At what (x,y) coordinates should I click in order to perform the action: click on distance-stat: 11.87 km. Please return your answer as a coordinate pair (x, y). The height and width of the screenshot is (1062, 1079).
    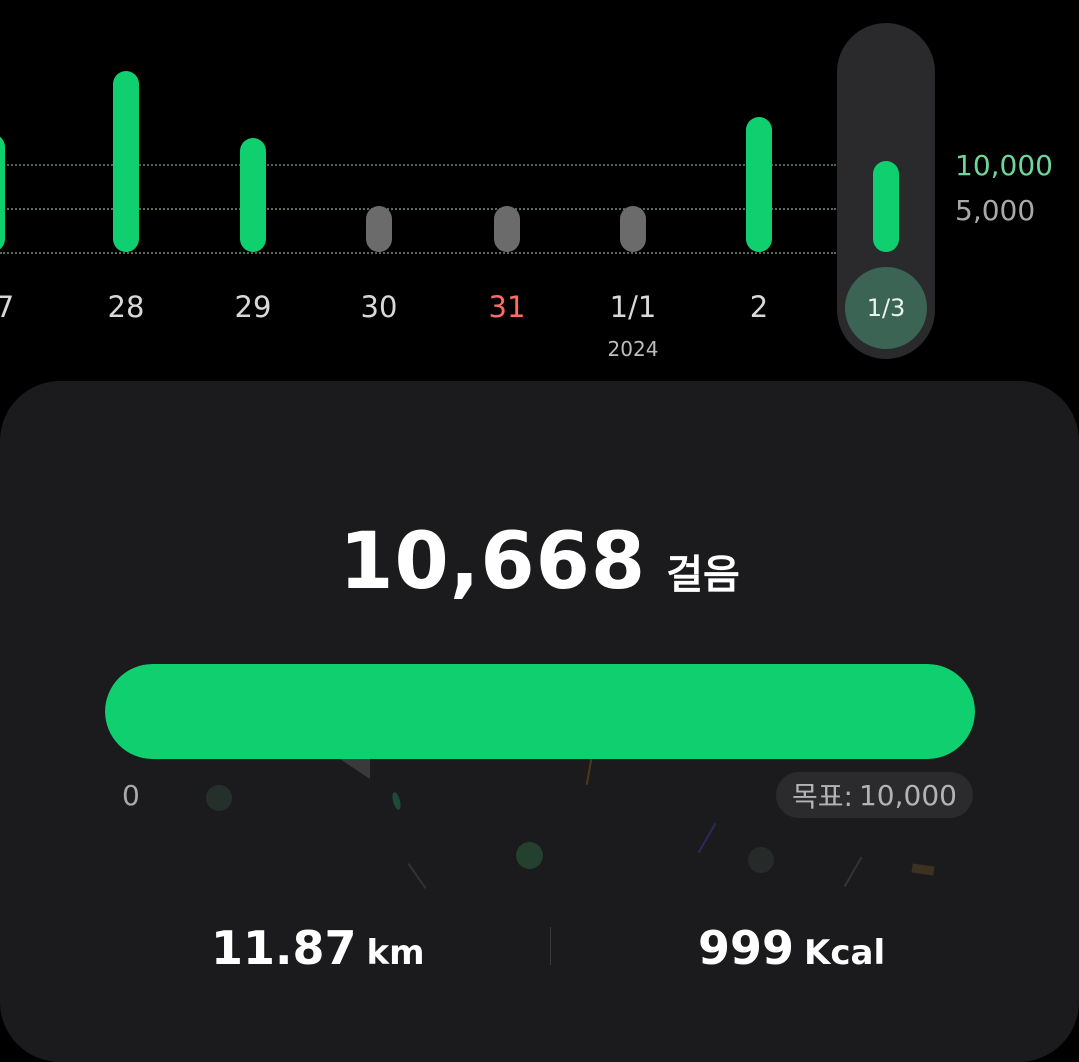
    Looking at the image, I should click on (318, 948).